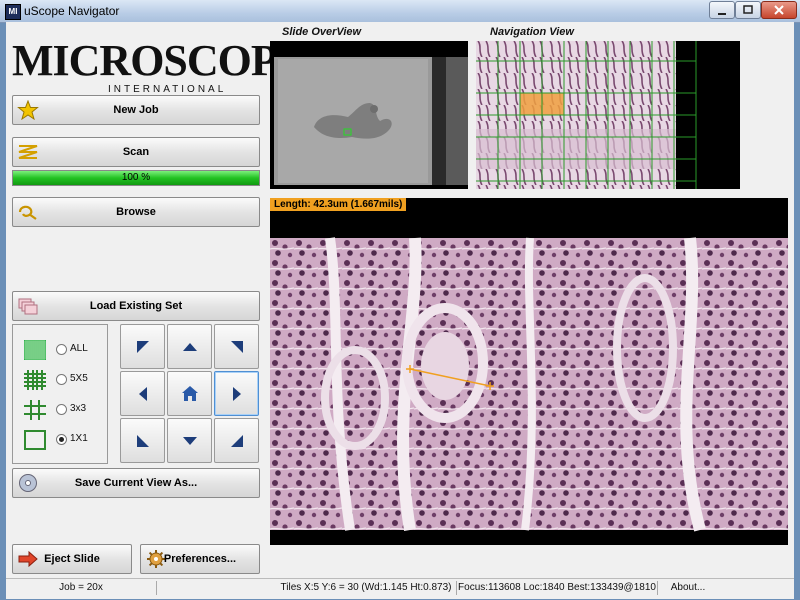 The image size is (800, 600). I want to click on grid-all-icon, so click(35, 350).